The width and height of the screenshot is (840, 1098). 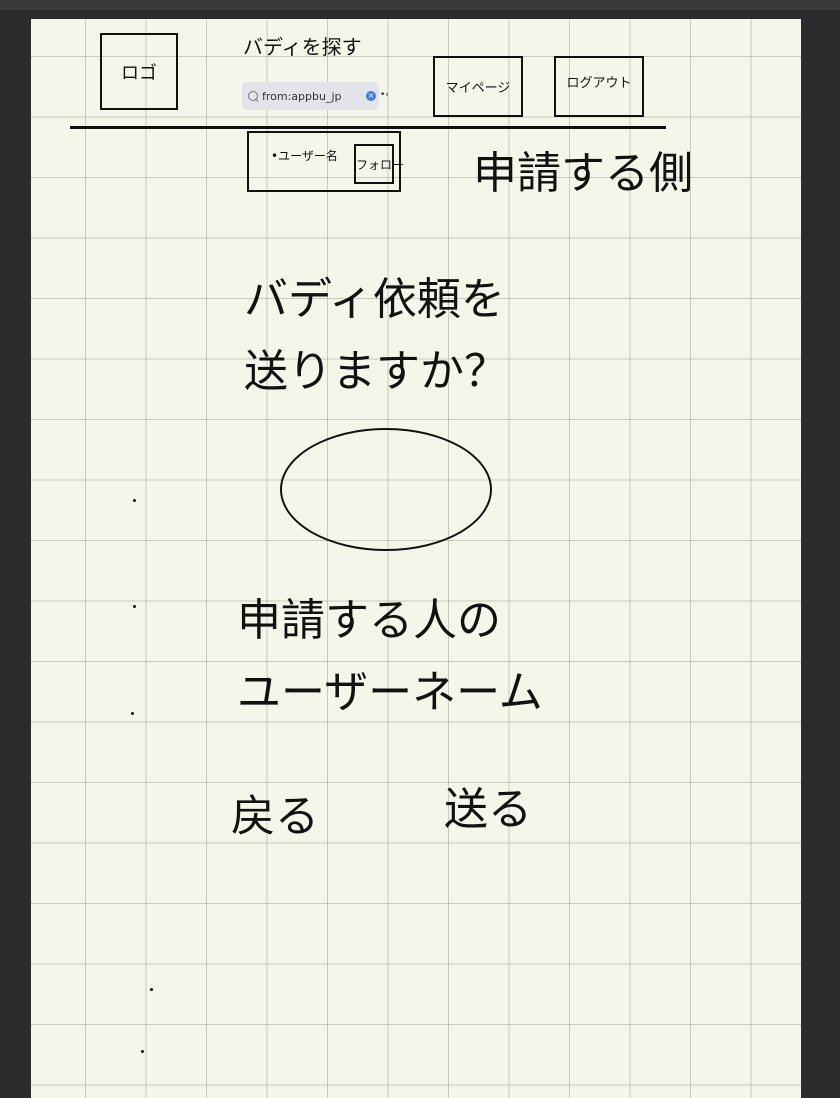 I want to click on question-line-2: 送りますか？, so click(x=376, y=371).